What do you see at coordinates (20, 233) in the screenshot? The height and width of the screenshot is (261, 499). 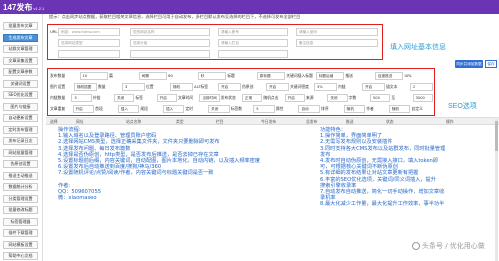 I see `sidebar-item: 插件下载管理` at bounding box center [20, 233].